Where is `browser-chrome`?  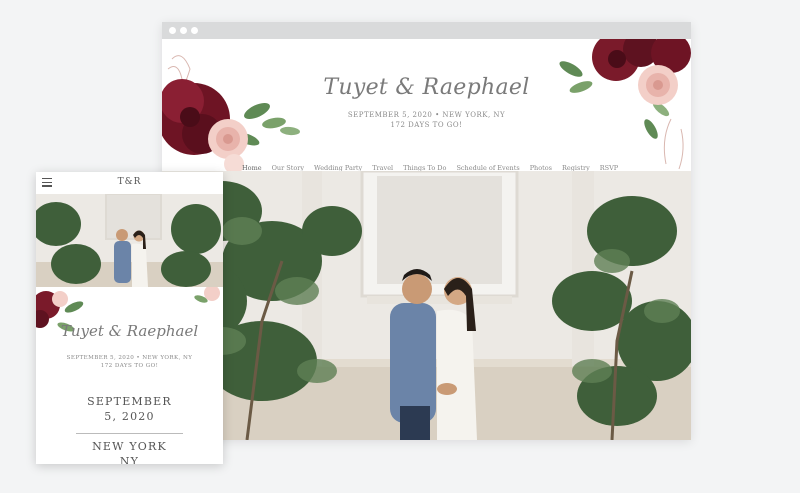
browser-chrome is located at coordinates (426, 30).